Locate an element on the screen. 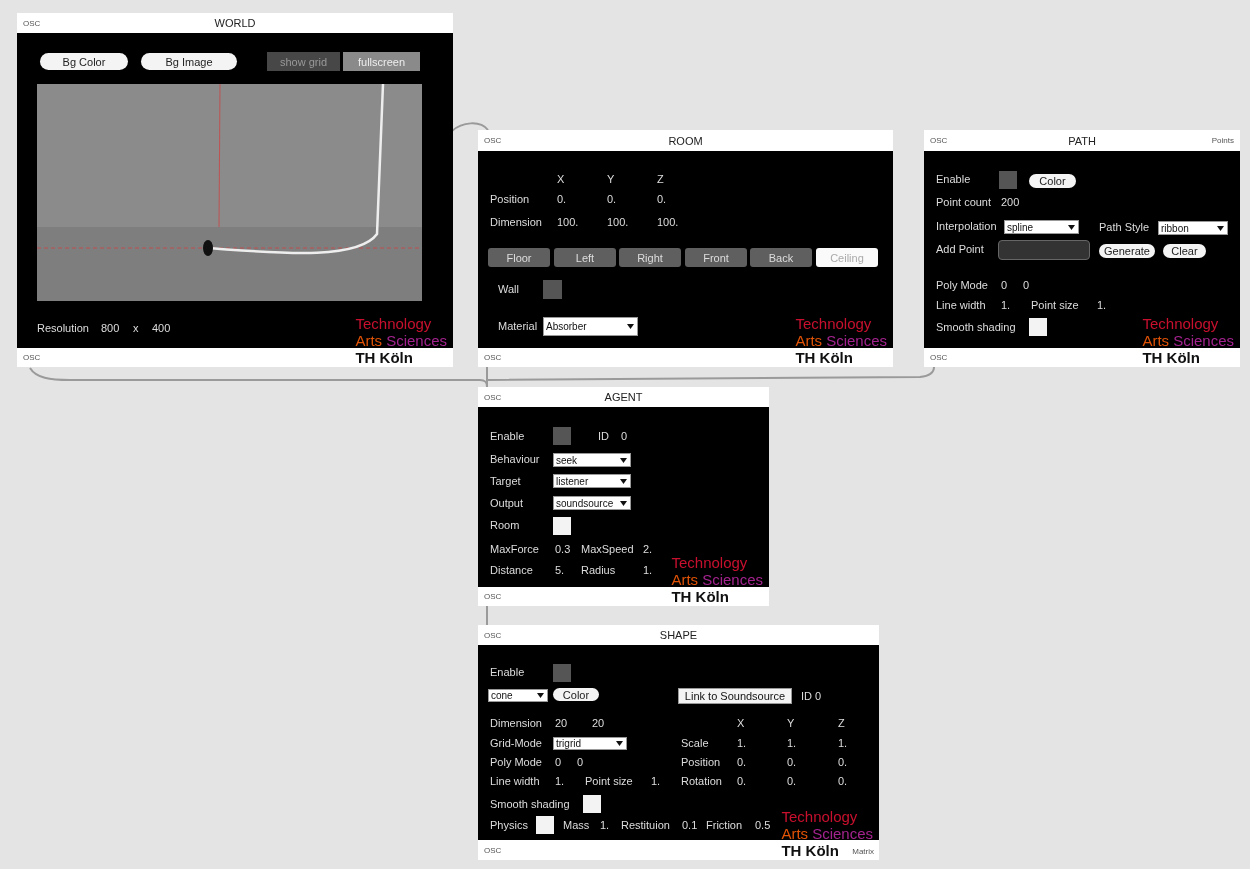 The image size is (1250, 869). rounded-button: Bg Color is located at coordinates (84, 61).